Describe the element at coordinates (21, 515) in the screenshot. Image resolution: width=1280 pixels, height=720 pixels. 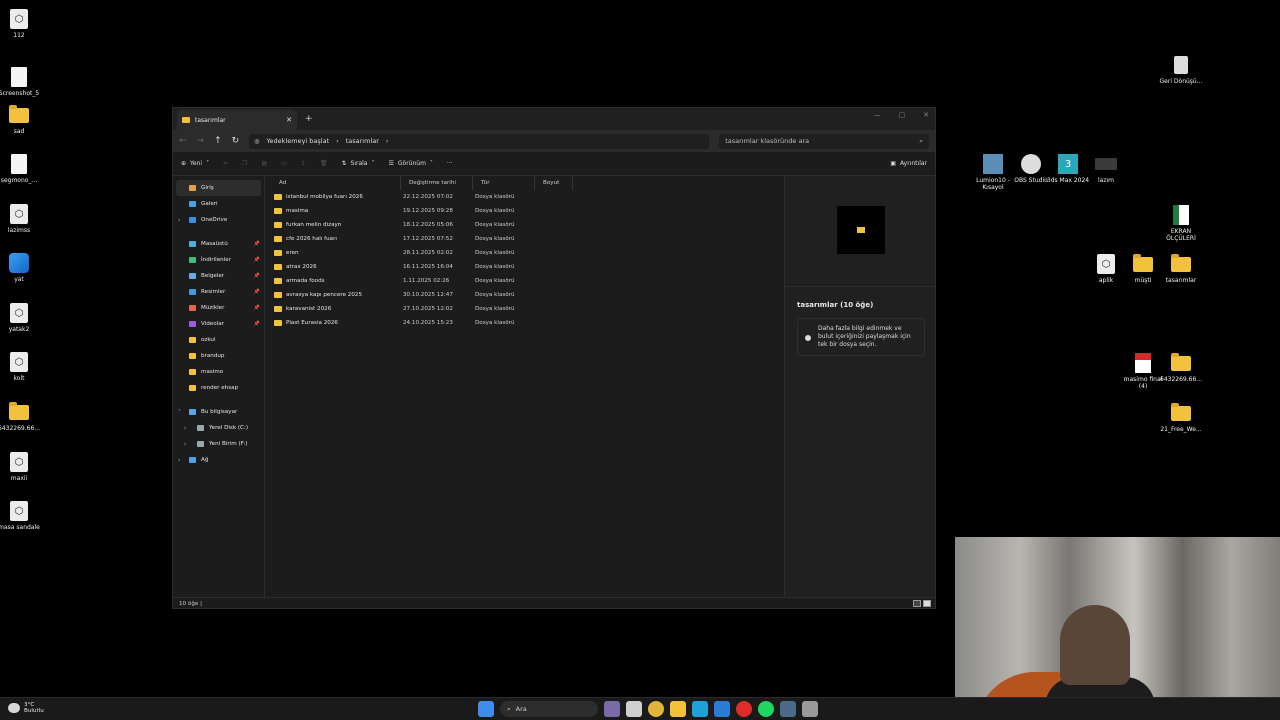
I see `desktop-icon: ⬡ masa sandale` at that location.